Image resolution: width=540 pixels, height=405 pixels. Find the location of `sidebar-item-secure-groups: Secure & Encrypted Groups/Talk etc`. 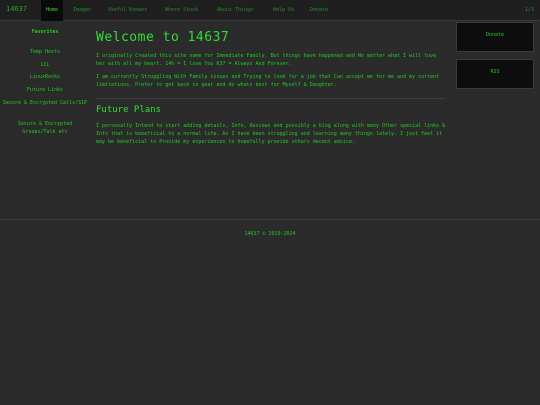

sidebar-item-secure-groups: Secure & Encrypted Groups/Talk etc is located at coordinates (45, 128).